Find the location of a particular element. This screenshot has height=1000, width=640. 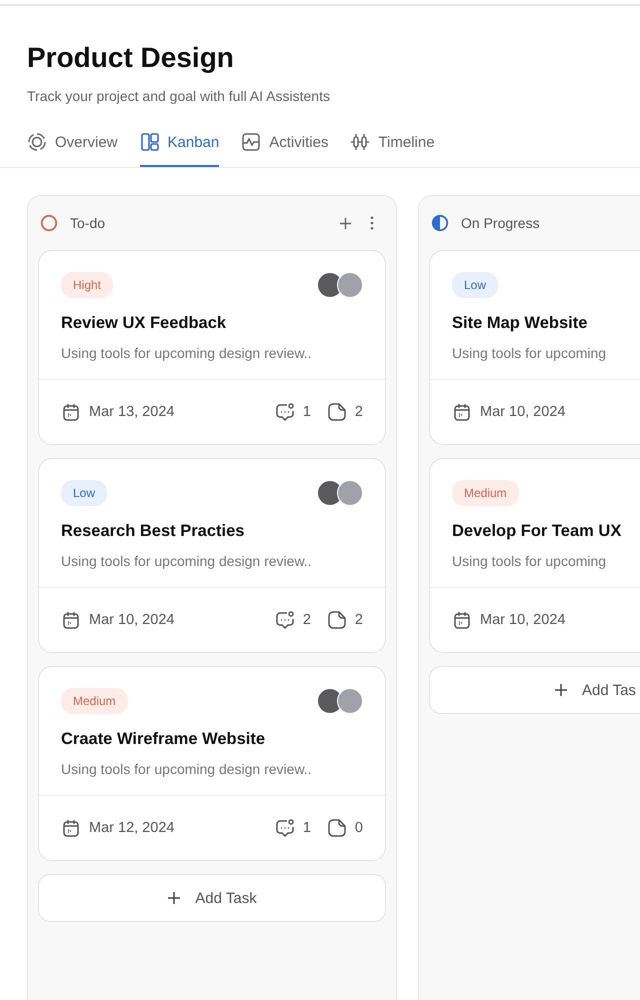

due-date: Mar 13, 2024 is located at coordinates (131, 412).